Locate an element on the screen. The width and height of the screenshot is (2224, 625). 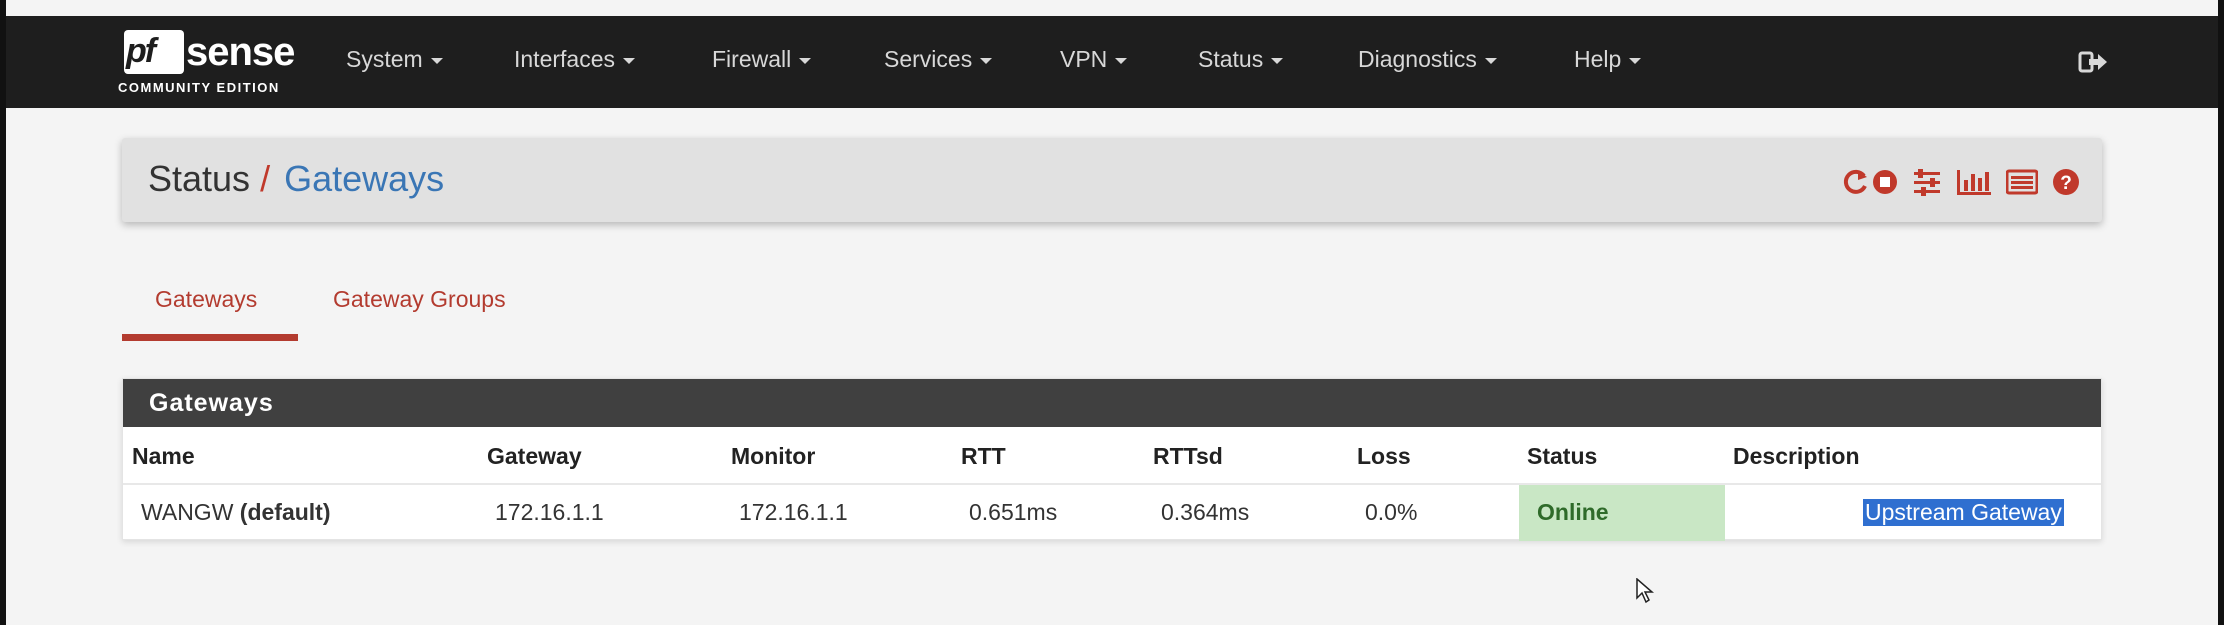
breadcrumb-panel: Status / Gateways ? is located at coordinates (1112, 180).